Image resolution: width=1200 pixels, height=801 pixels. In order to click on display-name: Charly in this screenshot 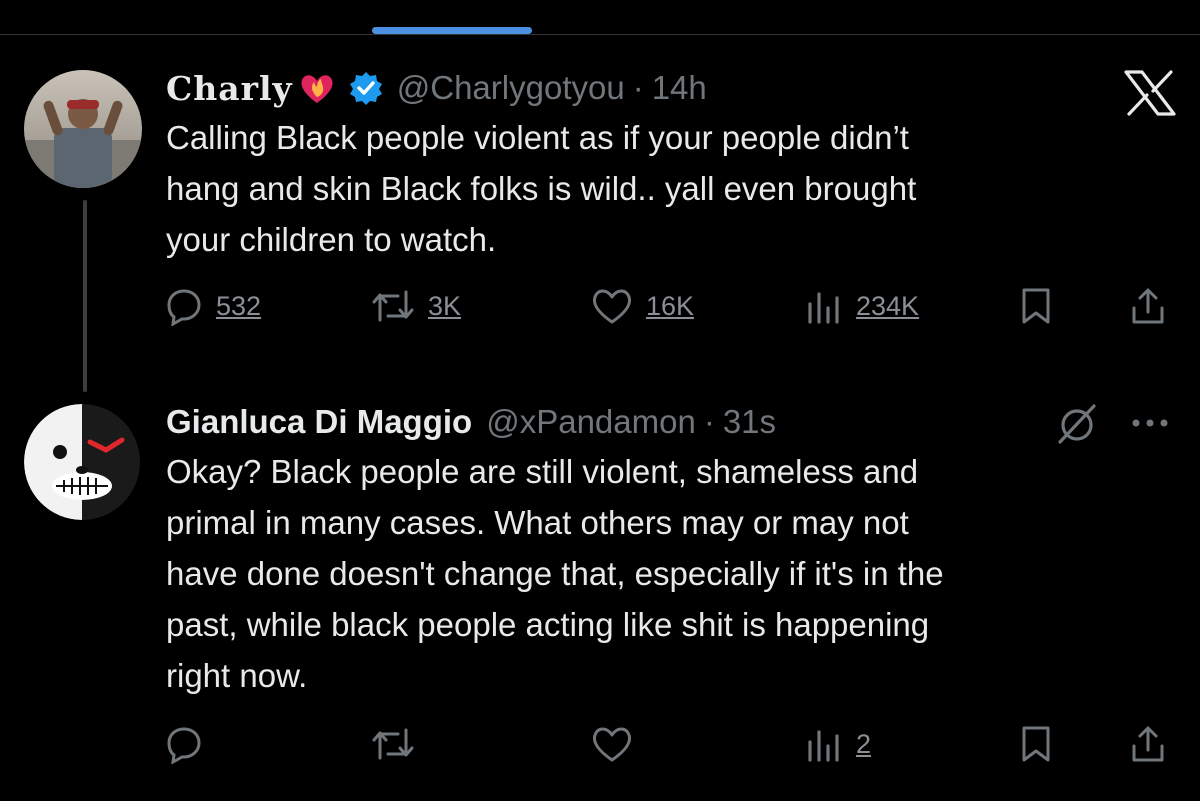, I will do `click(229, 88)`.